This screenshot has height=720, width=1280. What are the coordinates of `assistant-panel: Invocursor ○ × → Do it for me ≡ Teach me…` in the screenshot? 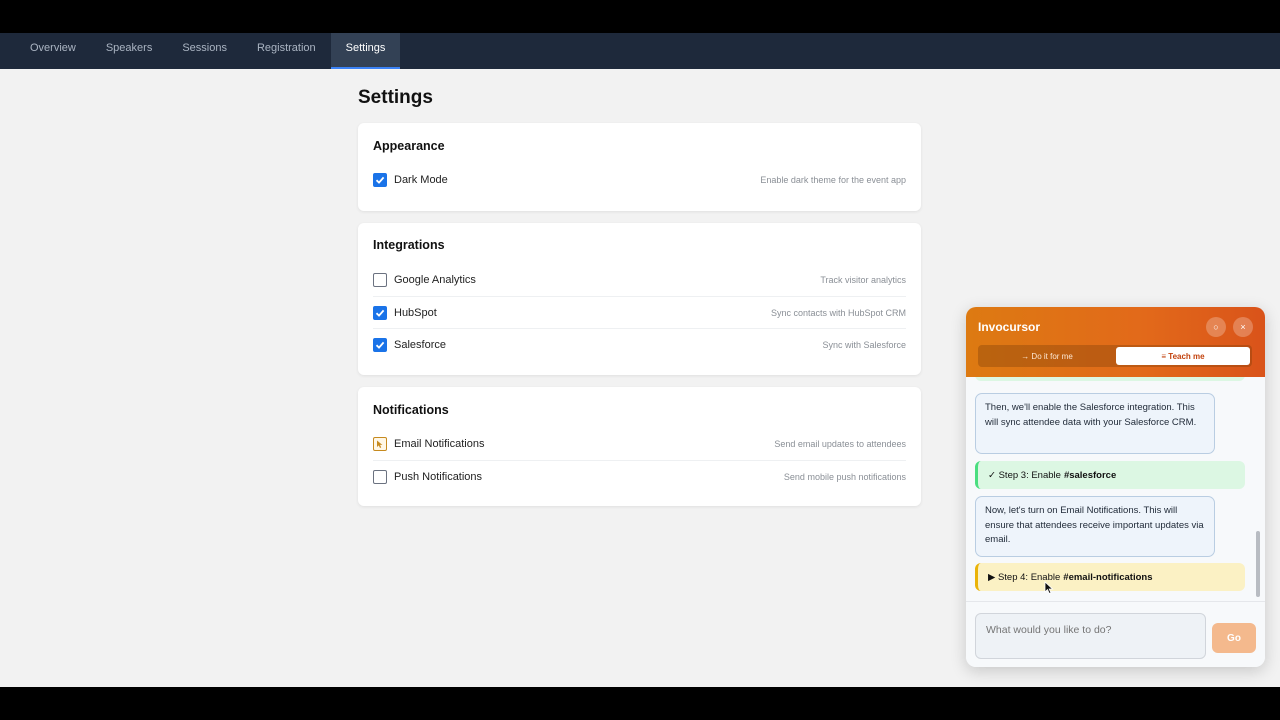 It's located at (1115, 487).